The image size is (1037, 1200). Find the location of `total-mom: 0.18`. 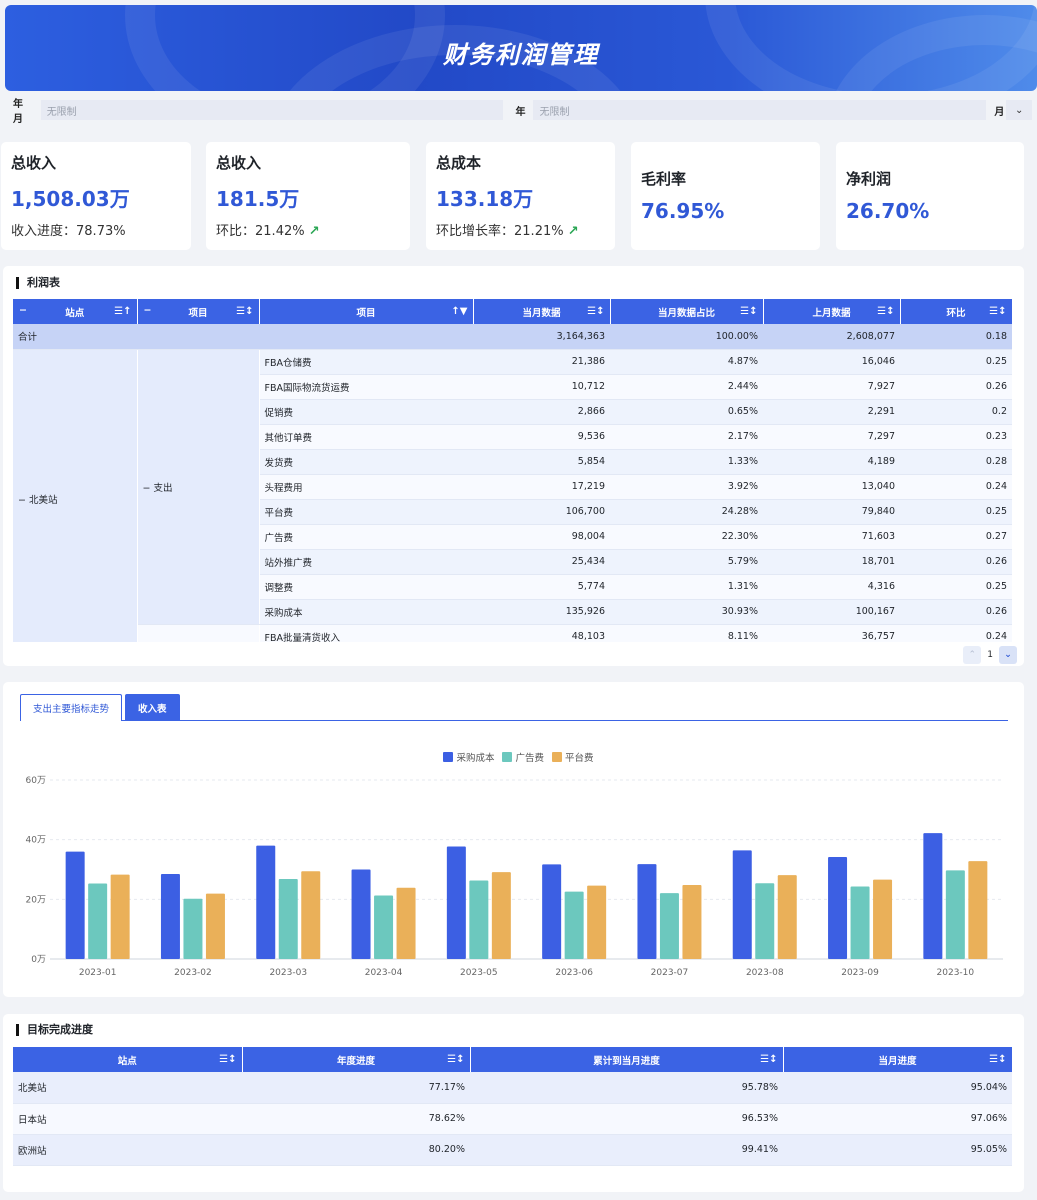

total-mom: 0.18 is located at coordinates (956, 337).